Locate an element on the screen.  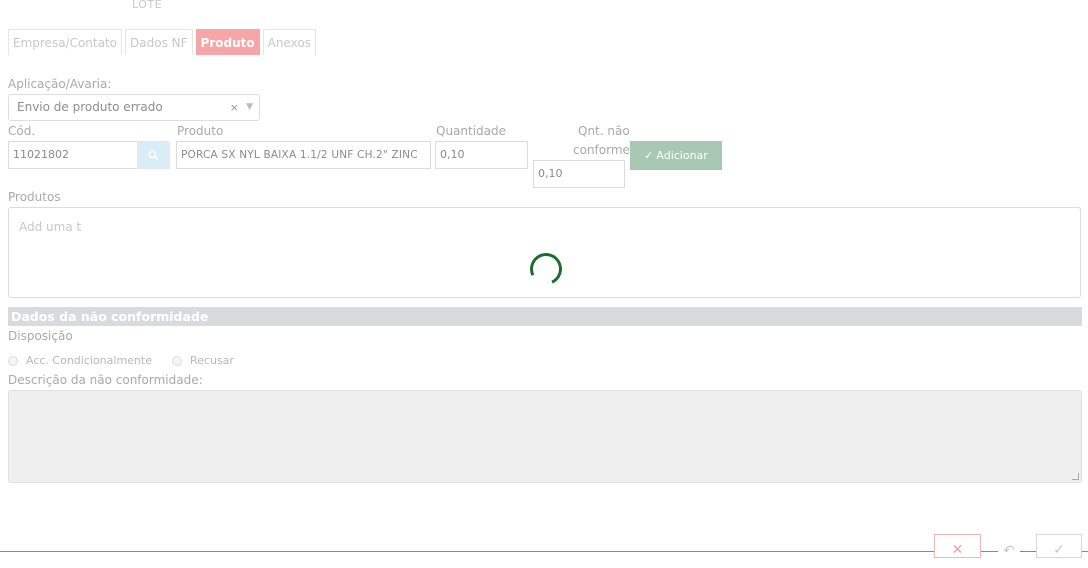
close-icon: ✕ is located at coordinates (957, 550).